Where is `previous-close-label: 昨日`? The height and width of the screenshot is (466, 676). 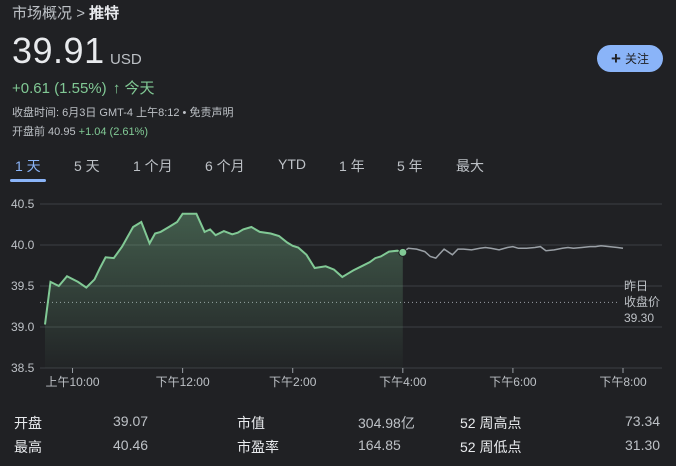 previous-close-label: 昨日 is located at coordinates (636, 286).